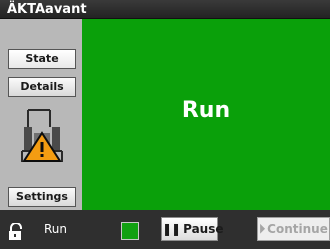  Describe the element at coordinates (165, 9) in the screenshot. I see `window-title: ÄKTAavant` at that location.